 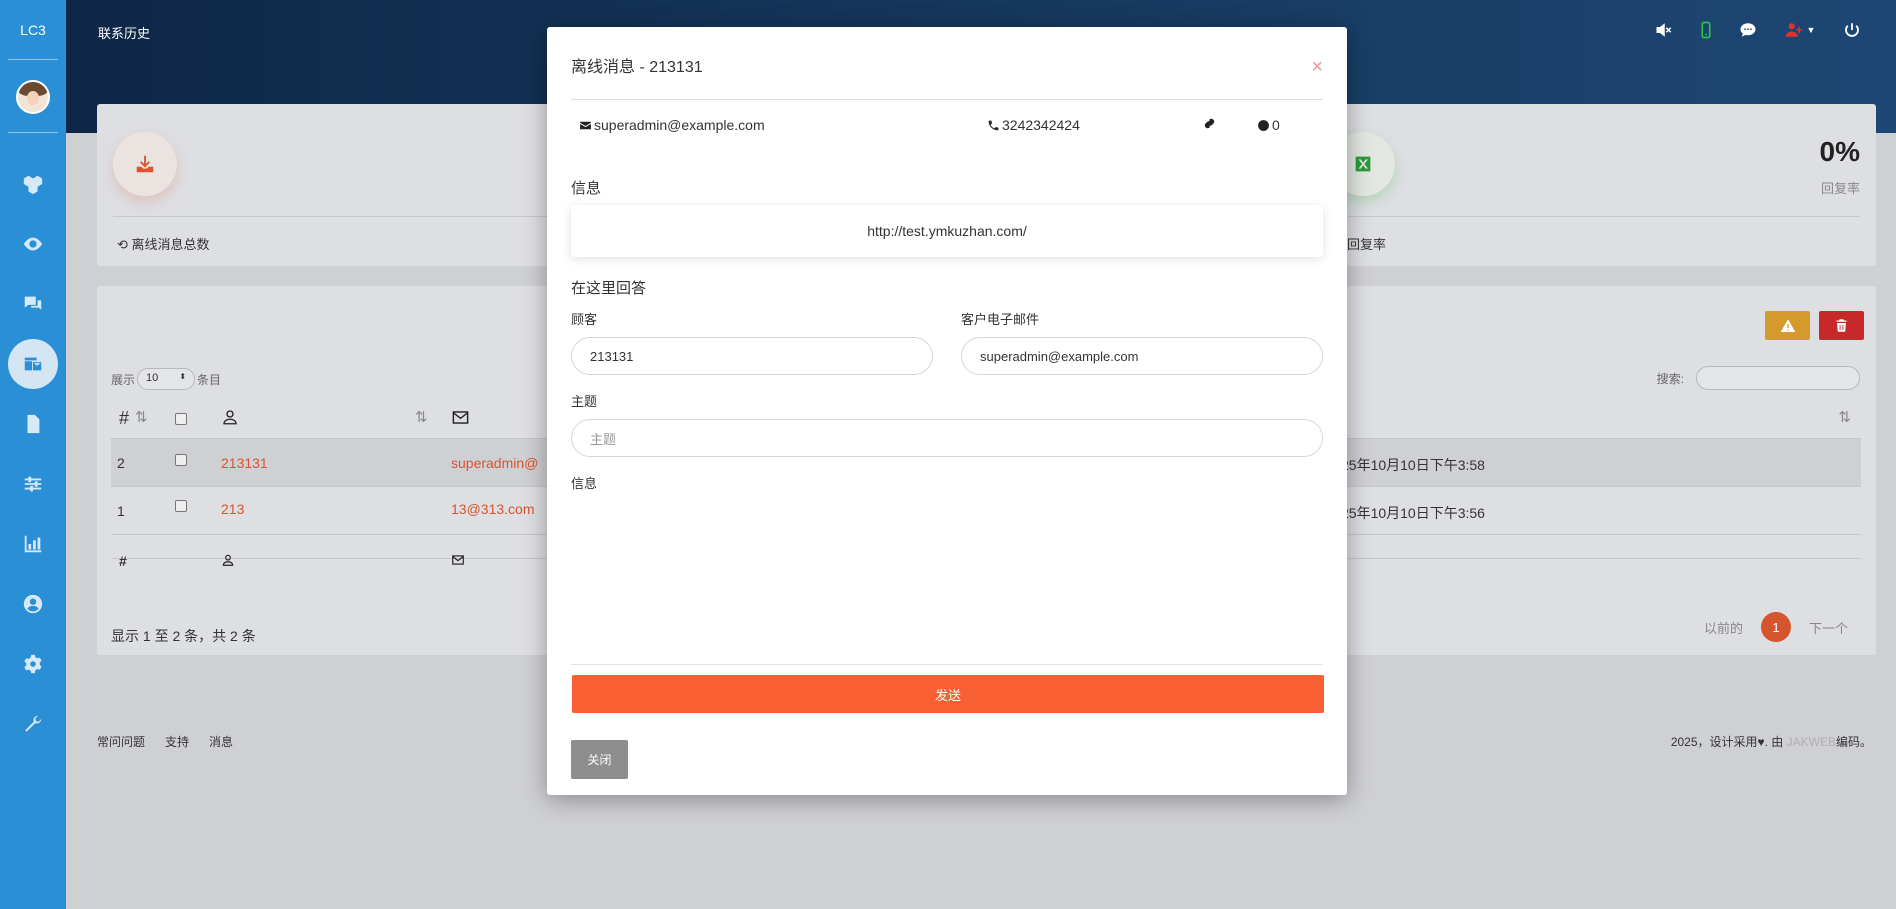 What do you see at coordinates (672, 125) in the screenshot?
I see `contact-email: superadmin@example.com` at bounding box center [672, 125].